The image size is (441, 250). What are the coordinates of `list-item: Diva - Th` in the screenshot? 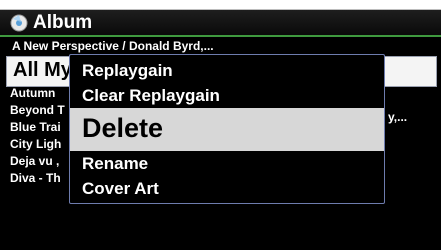 It's located at (35, 178).